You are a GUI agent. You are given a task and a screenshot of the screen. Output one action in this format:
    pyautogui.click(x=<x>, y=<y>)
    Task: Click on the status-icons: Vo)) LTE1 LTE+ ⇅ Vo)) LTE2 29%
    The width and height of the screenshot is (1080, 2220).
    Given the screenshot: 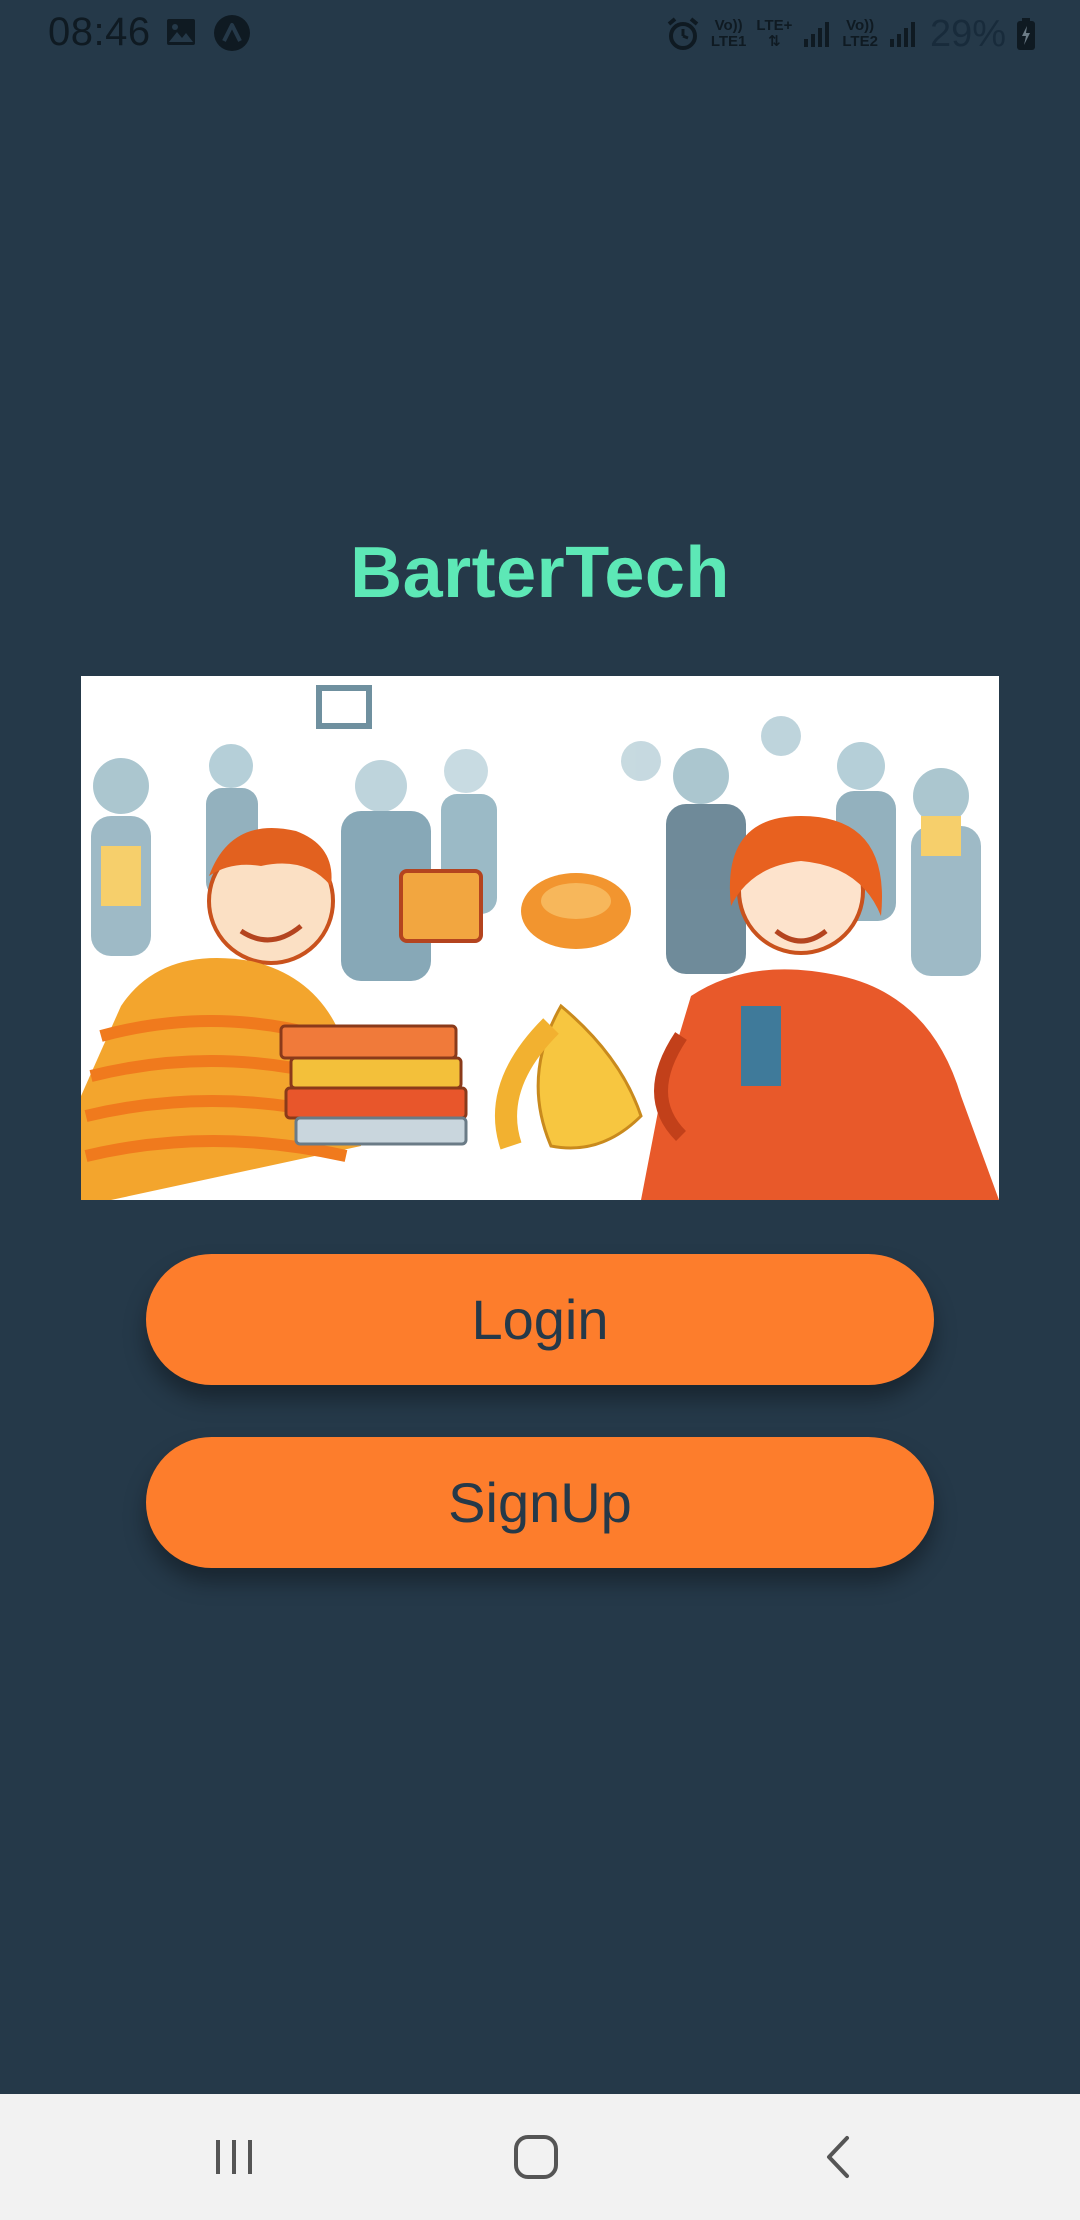 What is the action you would take?
    pyautogui.click(x=850, y=34)
    